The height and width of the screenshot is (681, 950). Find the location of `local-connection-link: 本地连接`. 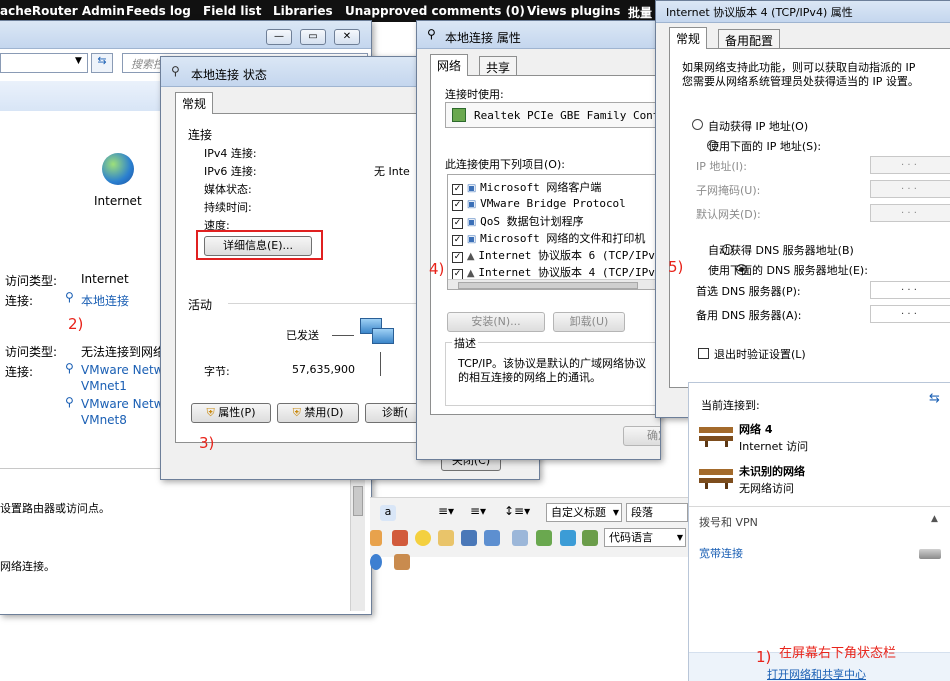

local-connection-link: 本地连接 is located at coordinates (105, 300).